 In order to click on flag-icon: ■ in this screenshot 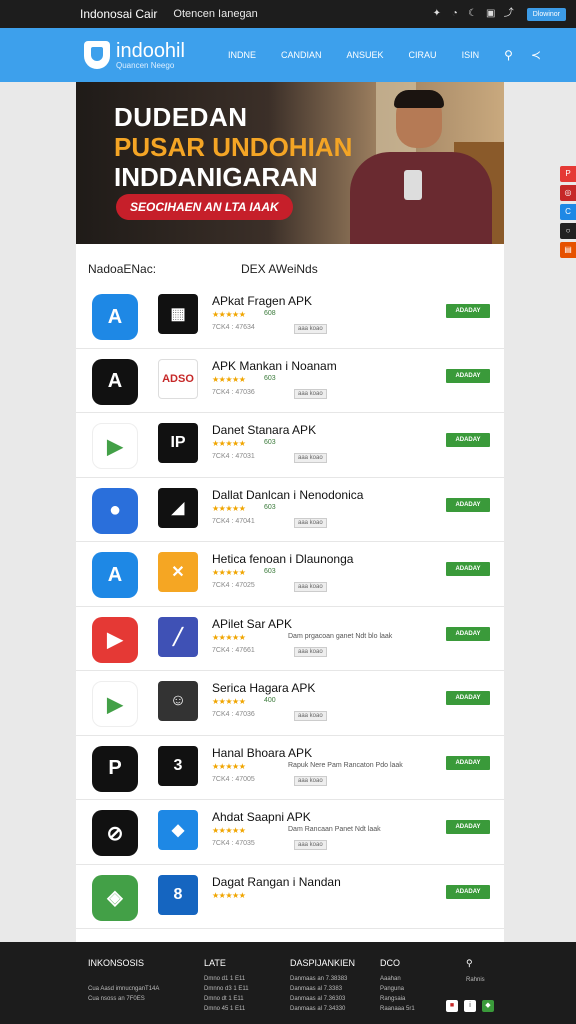, I will do `click(452, 1006)`.